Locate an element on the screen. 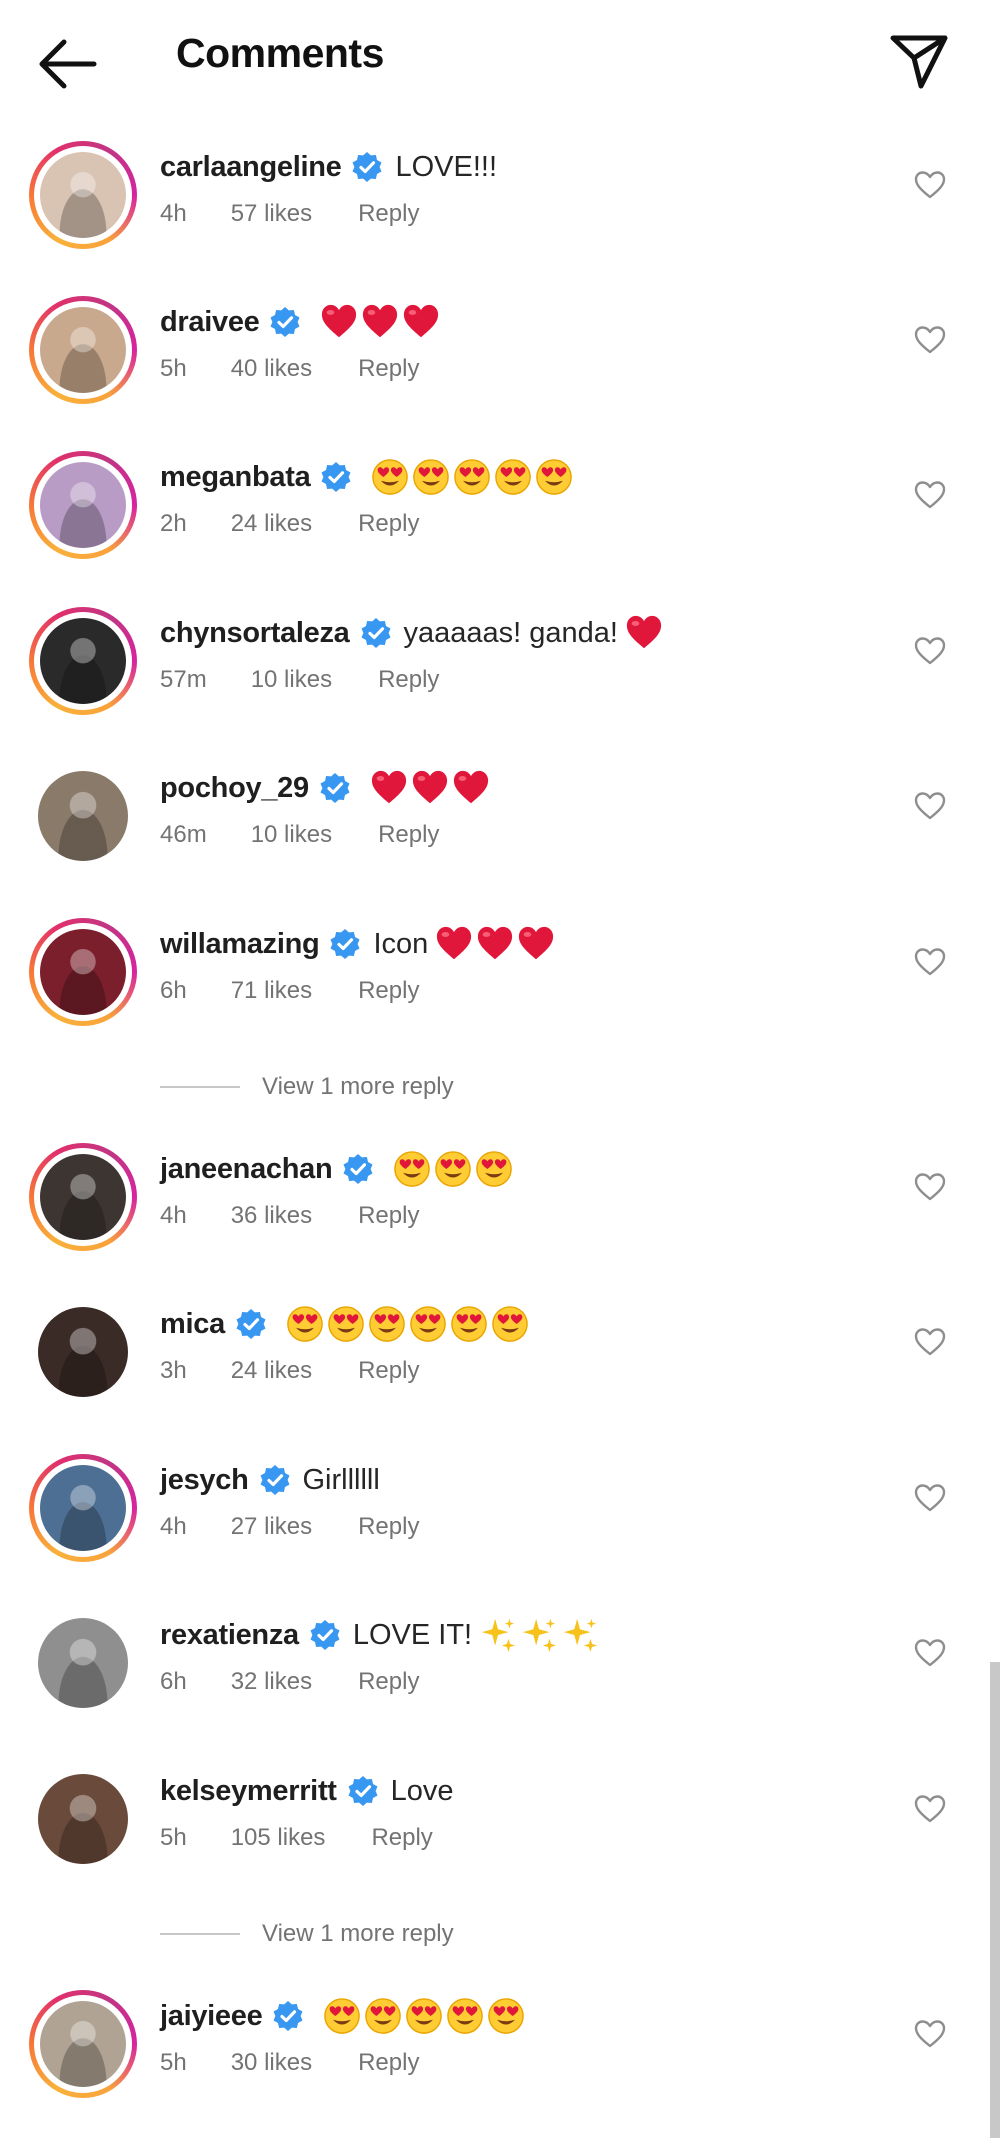 The width and height of the screenshot is (1000, 2138). comment-line: jesych Girllllll is located at coordinates (270, 1480).